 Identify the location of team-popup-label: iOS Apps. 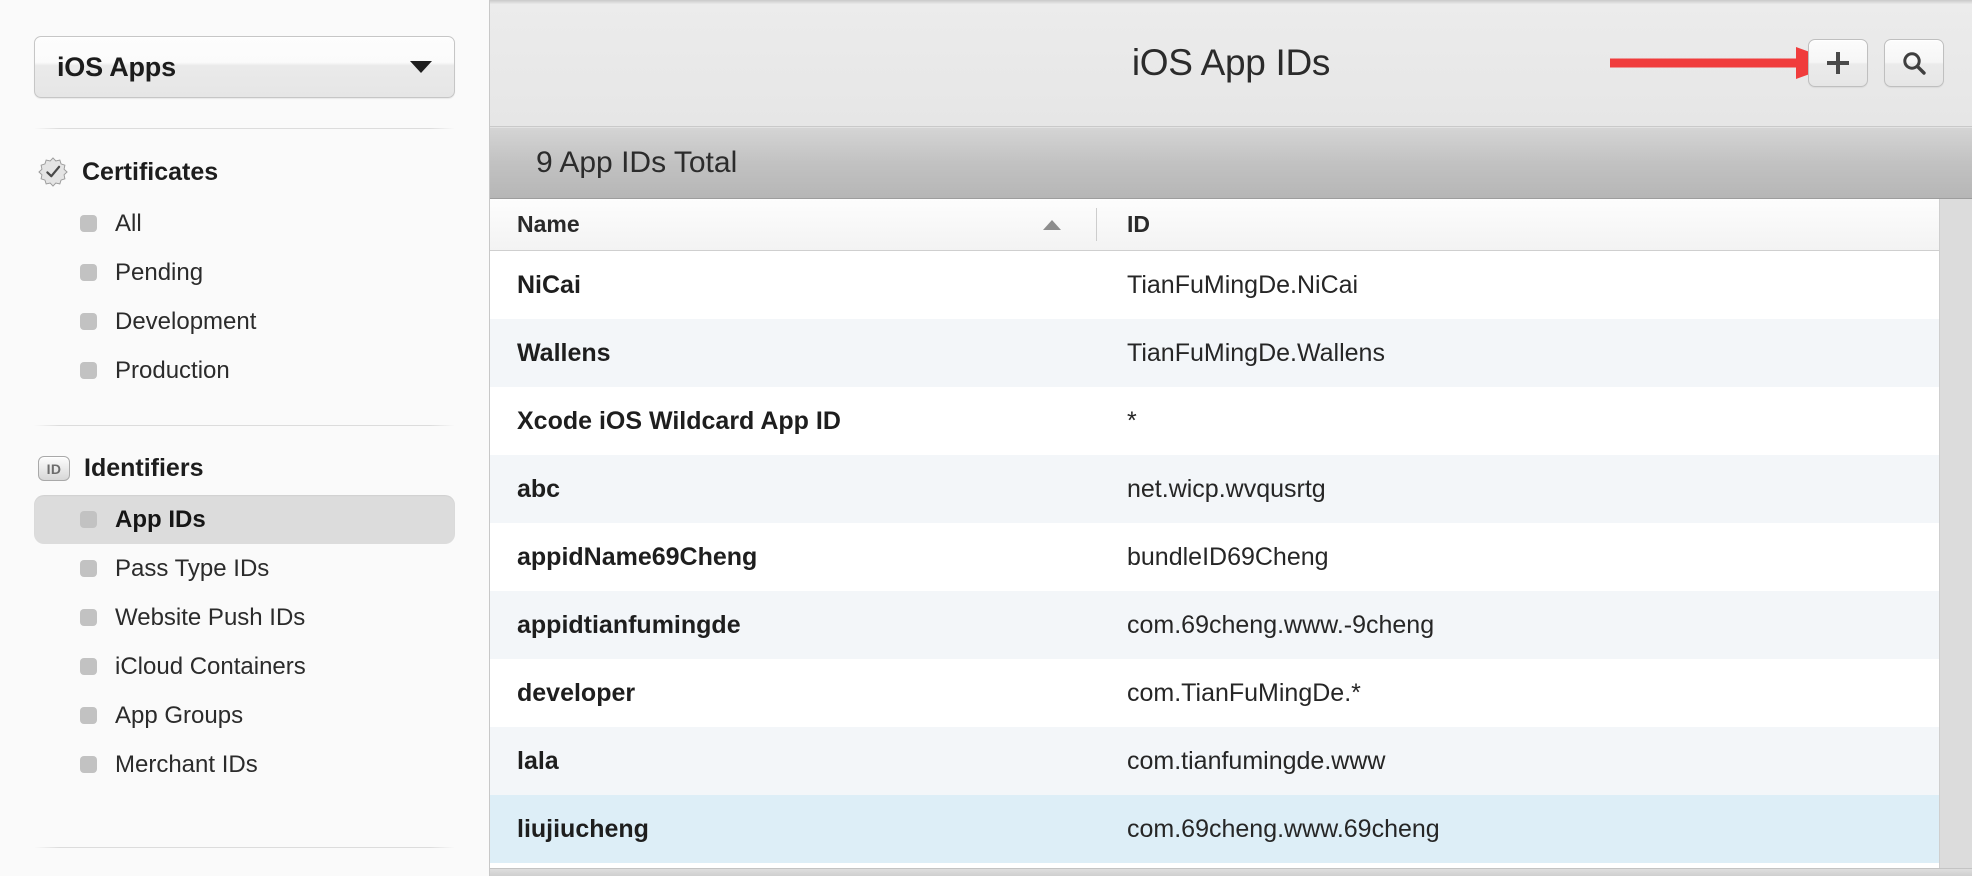
(116, 66).